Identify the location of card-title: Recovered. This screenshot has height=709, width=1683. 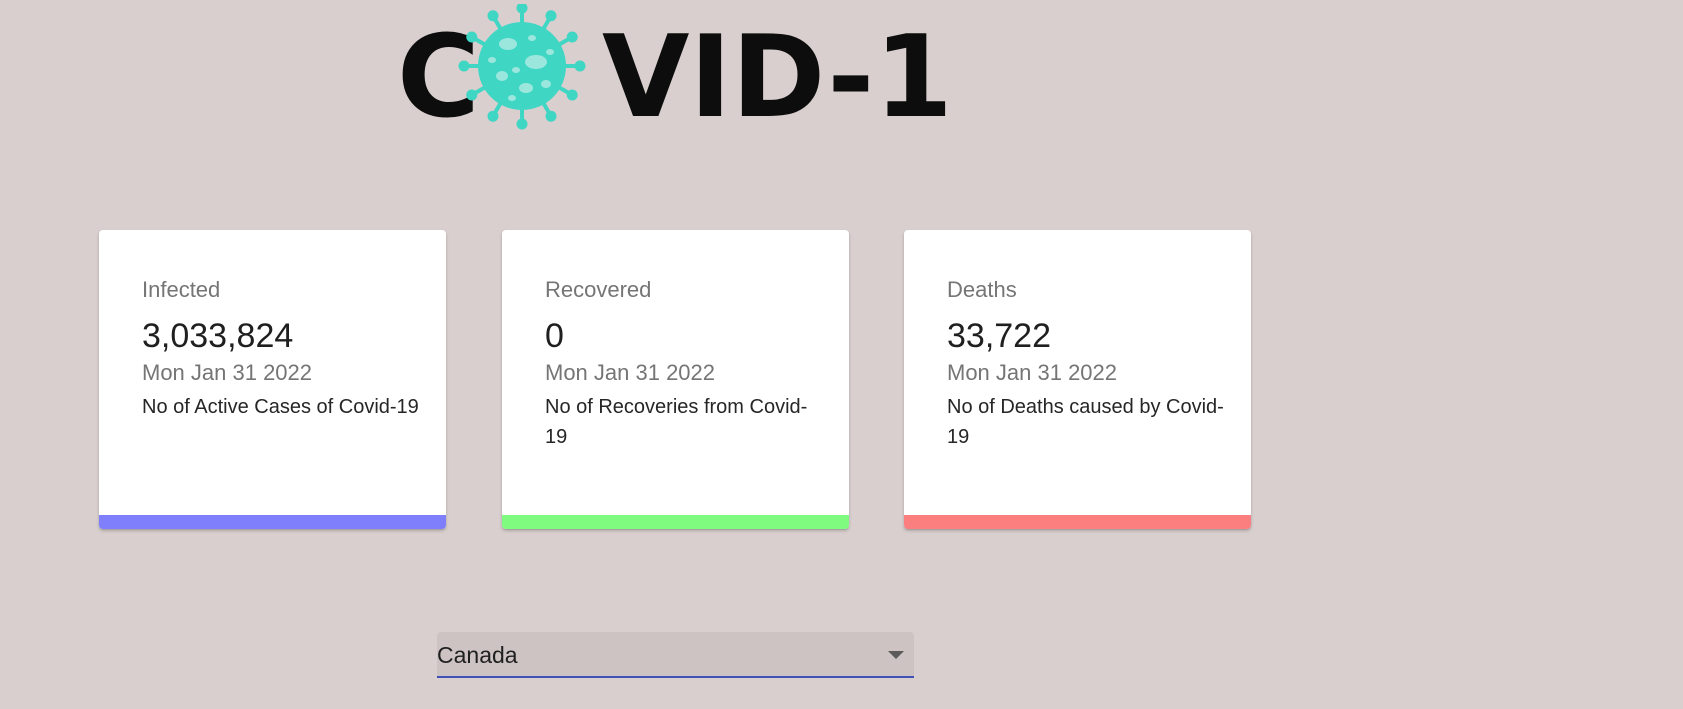
(598, 289).